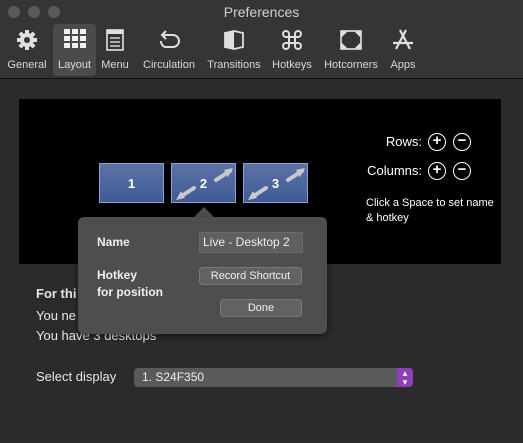 Image resolution: width=523 pixels, height=443 pixels. What do you see at coordinates (27, 42) in the screenshot?
I see `gear-icon` at bounding box center [27, 42].